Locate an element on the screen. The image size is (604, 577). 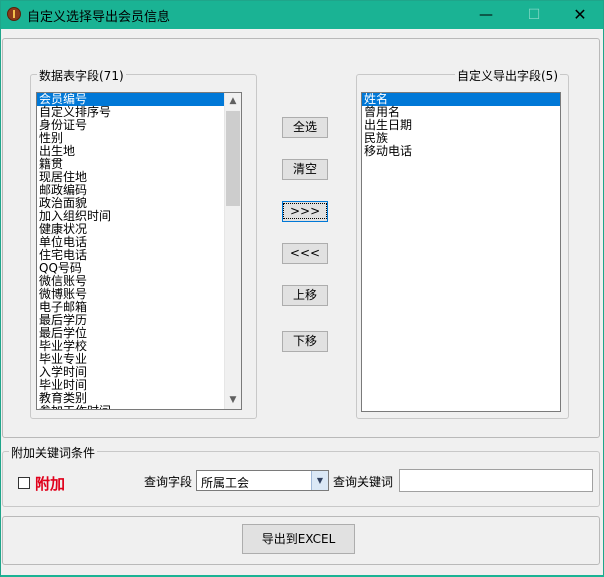
query-field-value: 所属工会 is located at coordinates (225, 483).